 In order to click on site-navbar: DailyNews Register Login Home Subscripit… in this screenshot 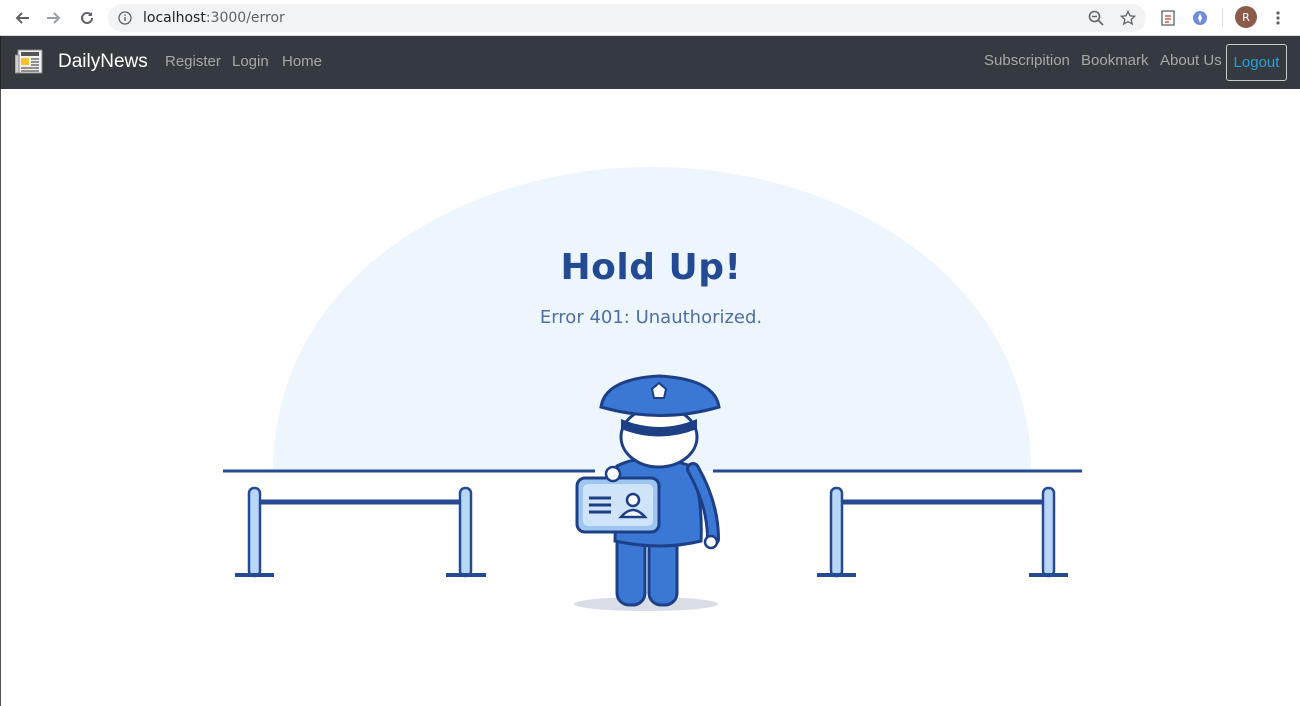, I will do `click(650, 62)`.